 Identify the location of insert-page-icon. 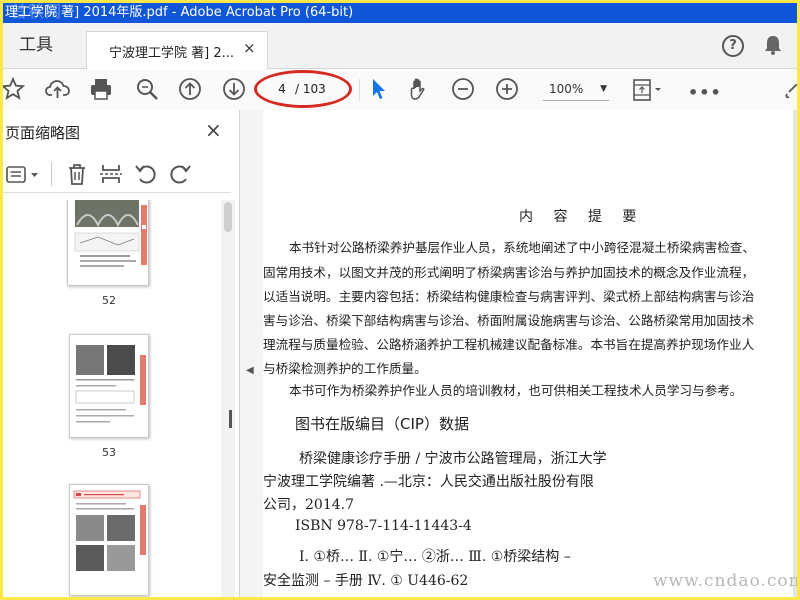
(111, 174).